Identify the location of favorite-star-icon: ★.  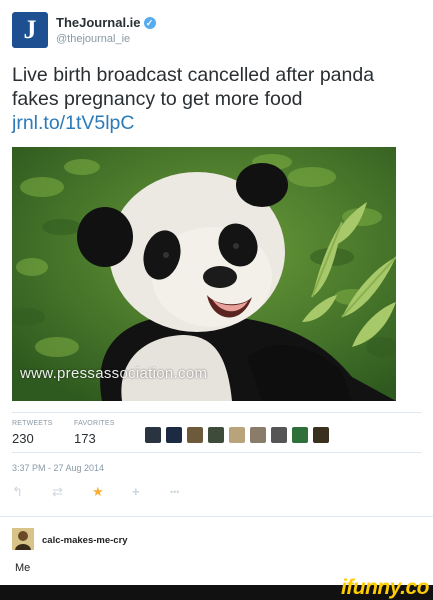
(98, 492).